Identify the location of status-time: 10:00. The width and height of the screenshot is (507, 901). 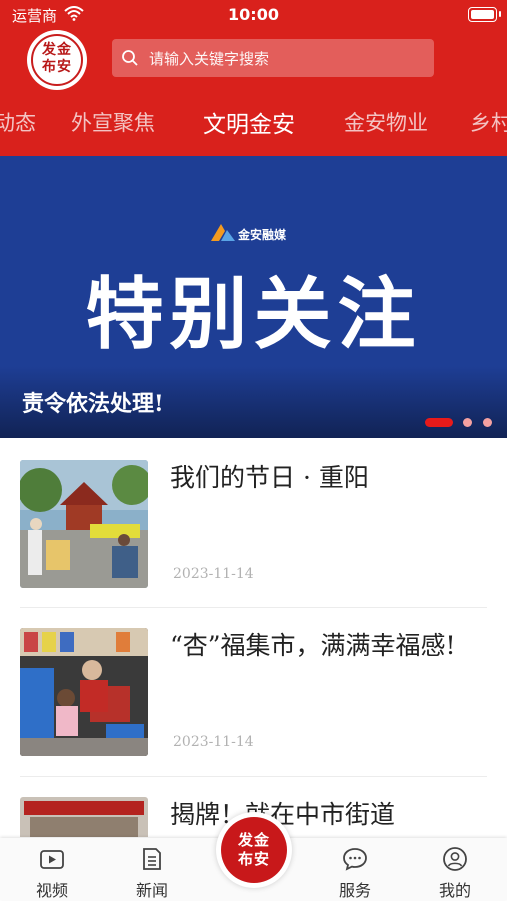
(253, 14).